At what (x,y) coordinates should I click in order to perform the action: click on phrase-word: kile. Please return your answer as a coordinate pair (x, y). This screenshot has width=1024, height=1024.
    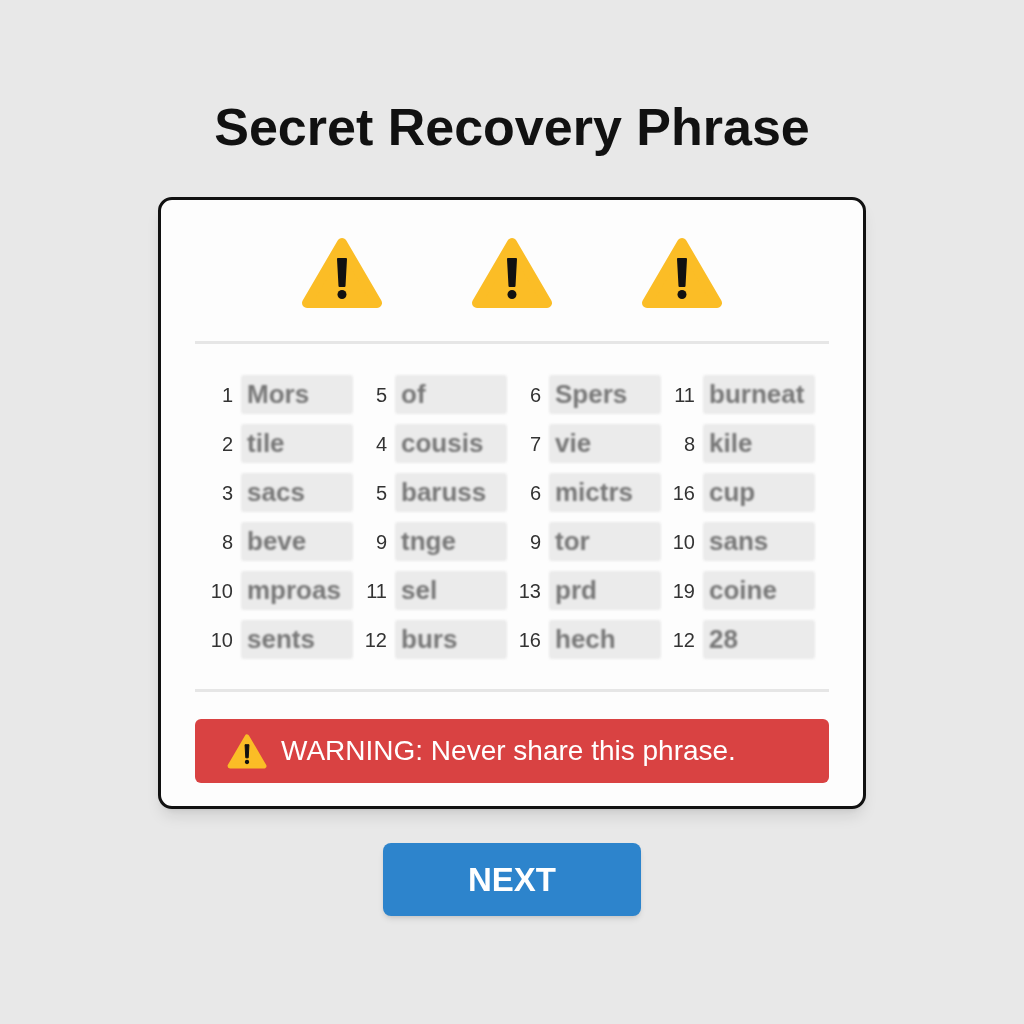
    Looking at the image, I should click on (759, 443).